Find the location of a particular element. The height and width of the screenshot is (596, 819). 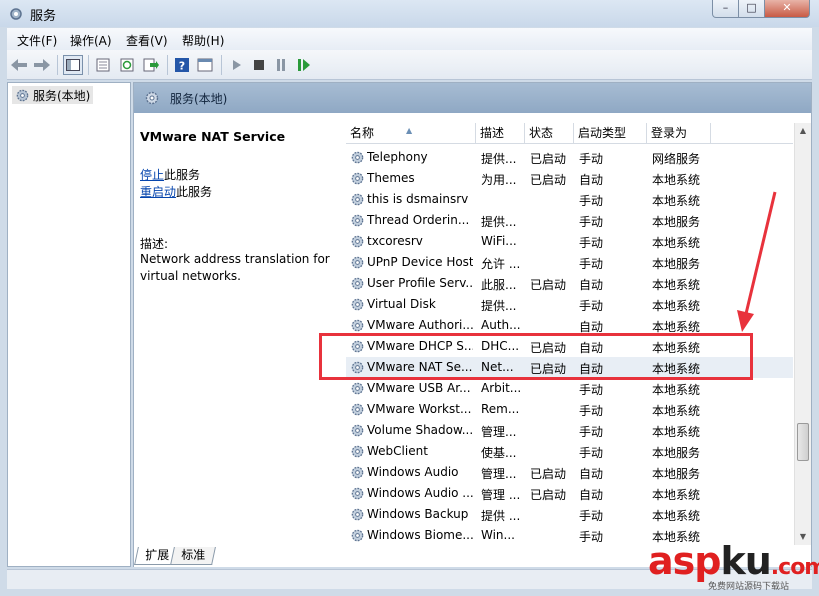

export-icon is located at coordinates (151, 65).